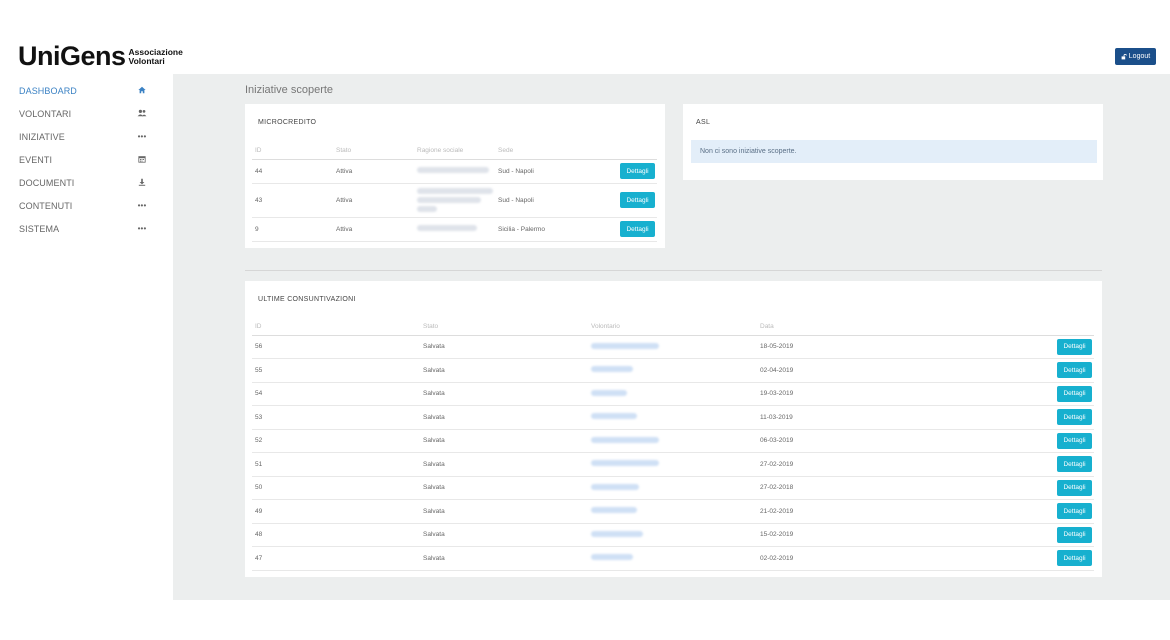 The image size is (1170, 640). I want to click on sidebar-item-label: DOCUMENTI, so click(47, 182).